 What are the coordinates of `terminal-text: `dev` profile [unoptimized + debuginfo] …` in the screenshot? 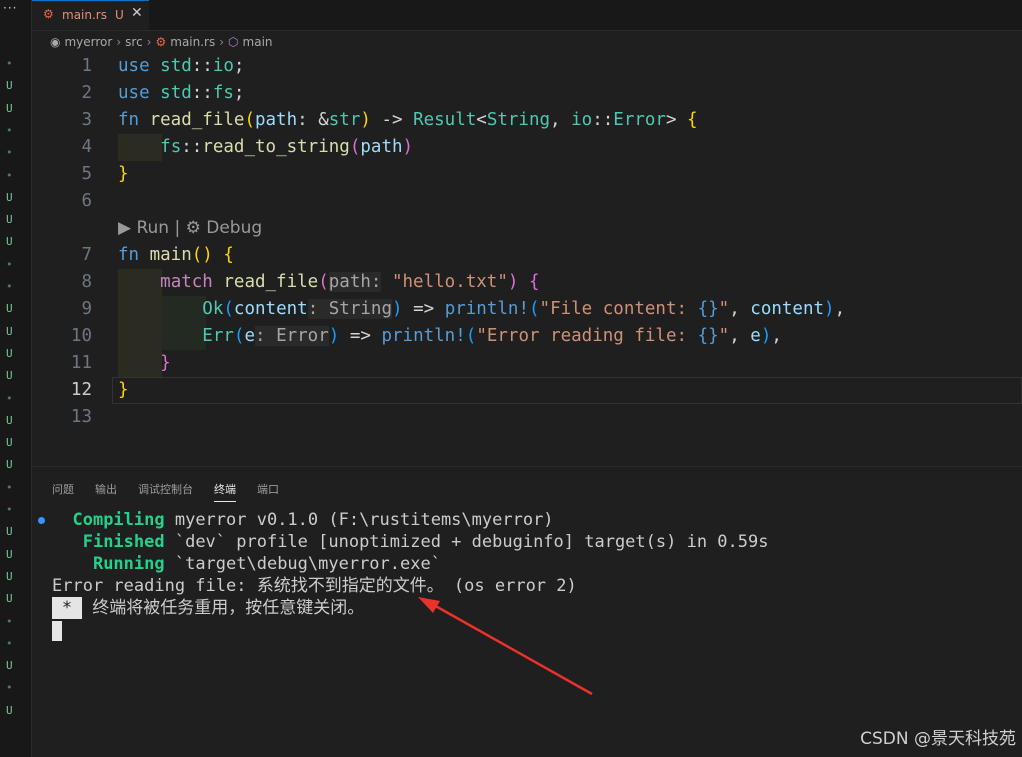 It's located at (466, 542).